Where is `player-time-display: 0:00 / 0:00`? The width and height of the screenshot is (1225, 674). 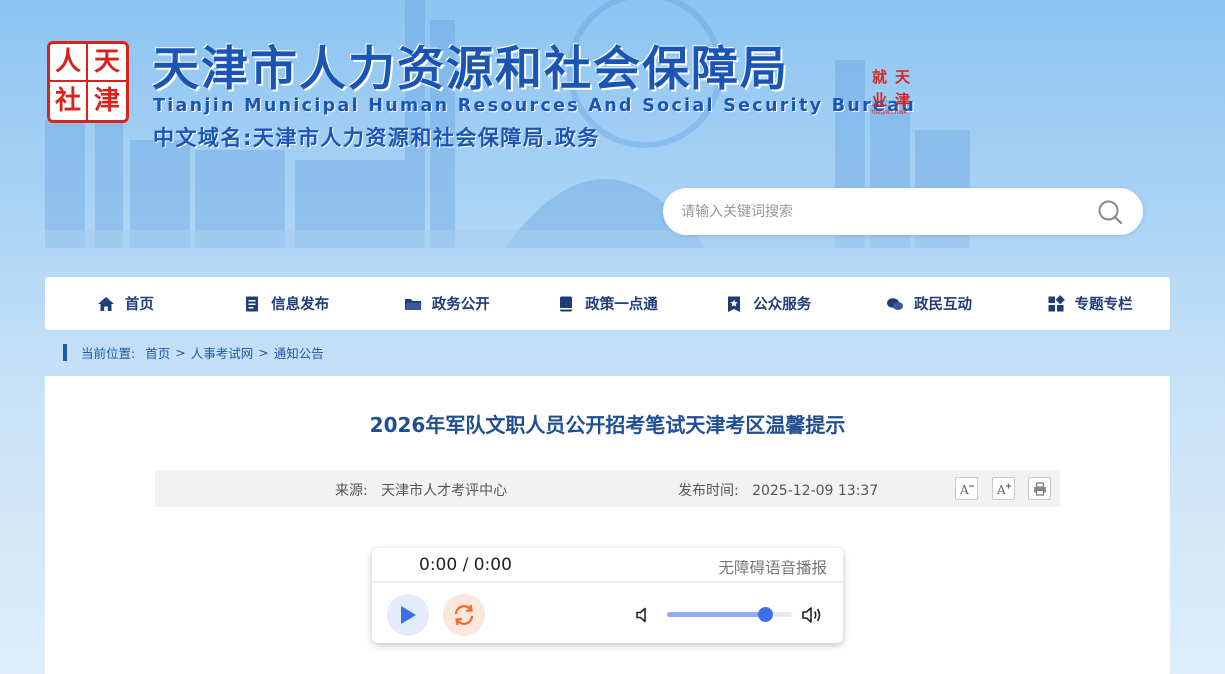 player-time-display: 0:00 / 0:00 is located at coordinates (465, 565).